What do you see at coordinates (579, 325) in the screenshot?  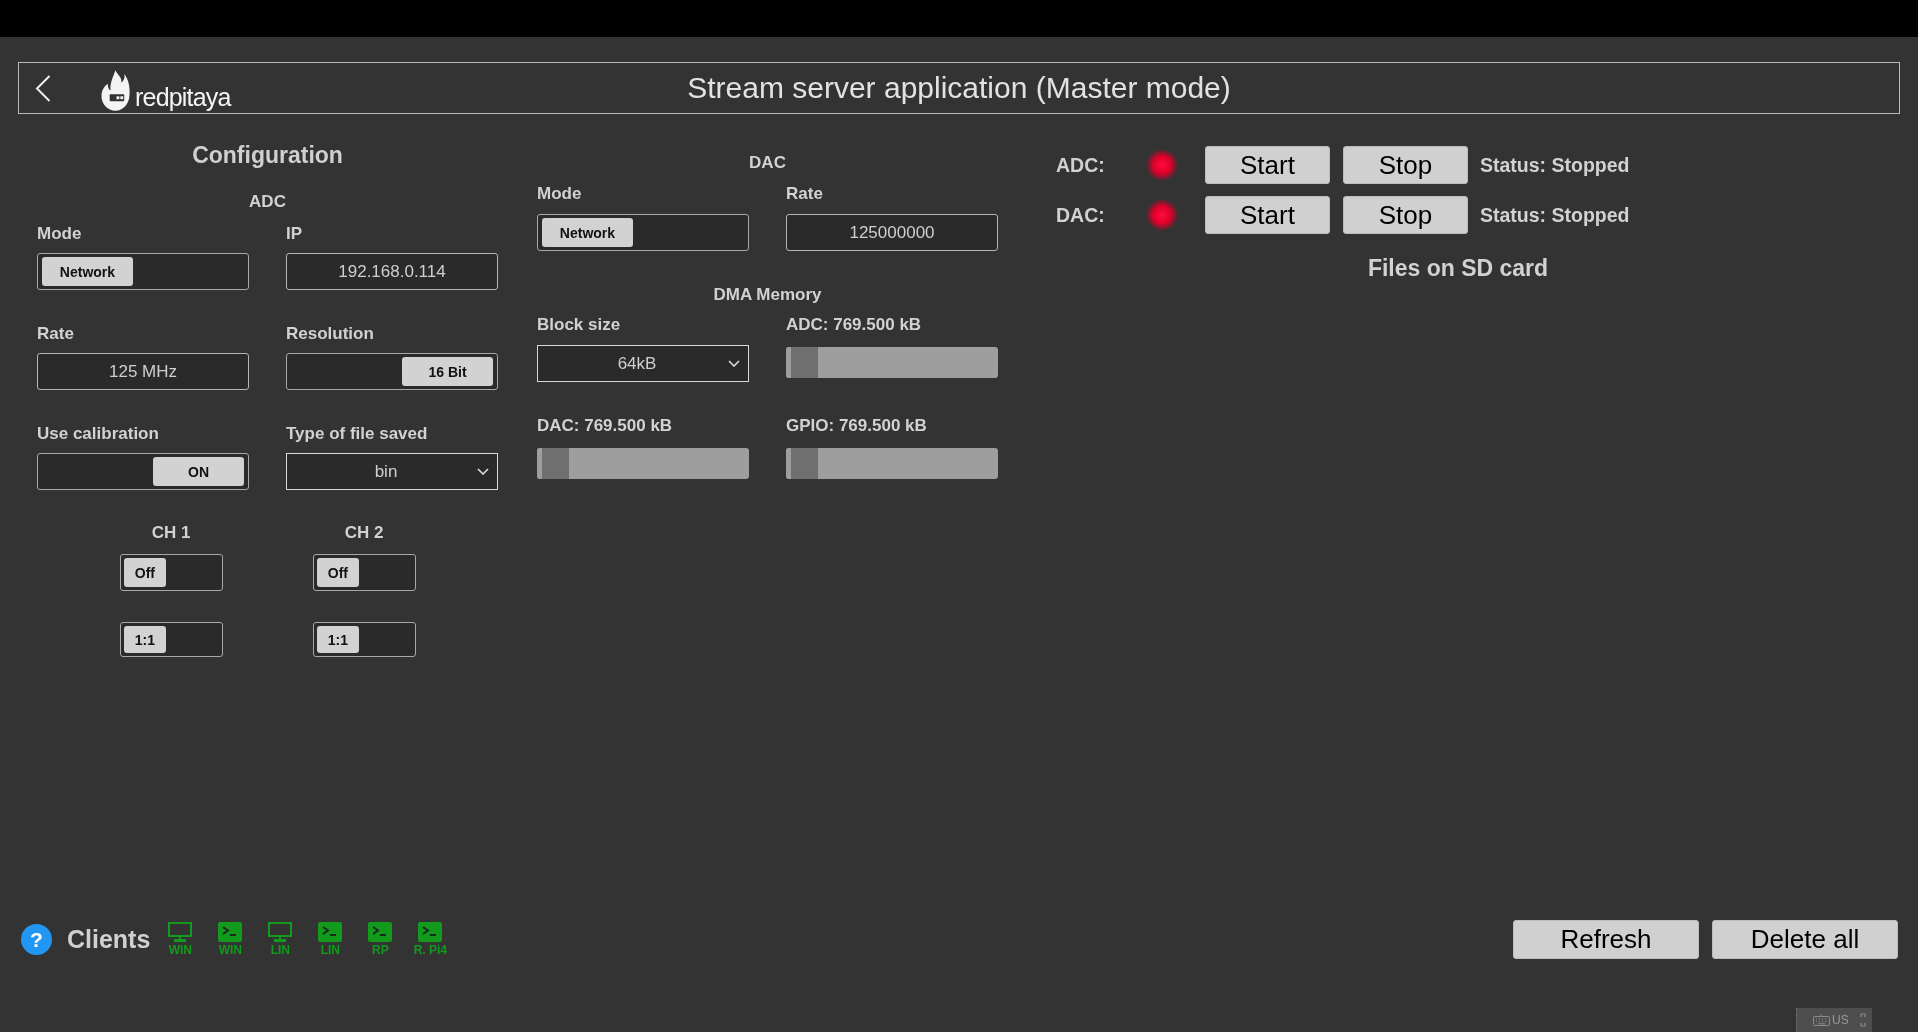 I see `field-label: Block size` at bounding box center [579, 325].